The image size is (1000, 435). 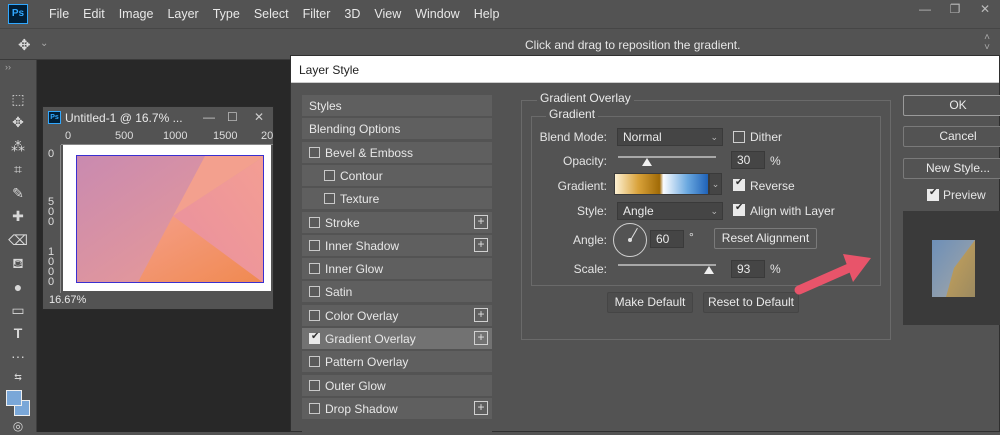 What do you see at coordinates (51, 154) in the screenshot?
I see `ruler-label: 0` at bounding box center [51, 154].